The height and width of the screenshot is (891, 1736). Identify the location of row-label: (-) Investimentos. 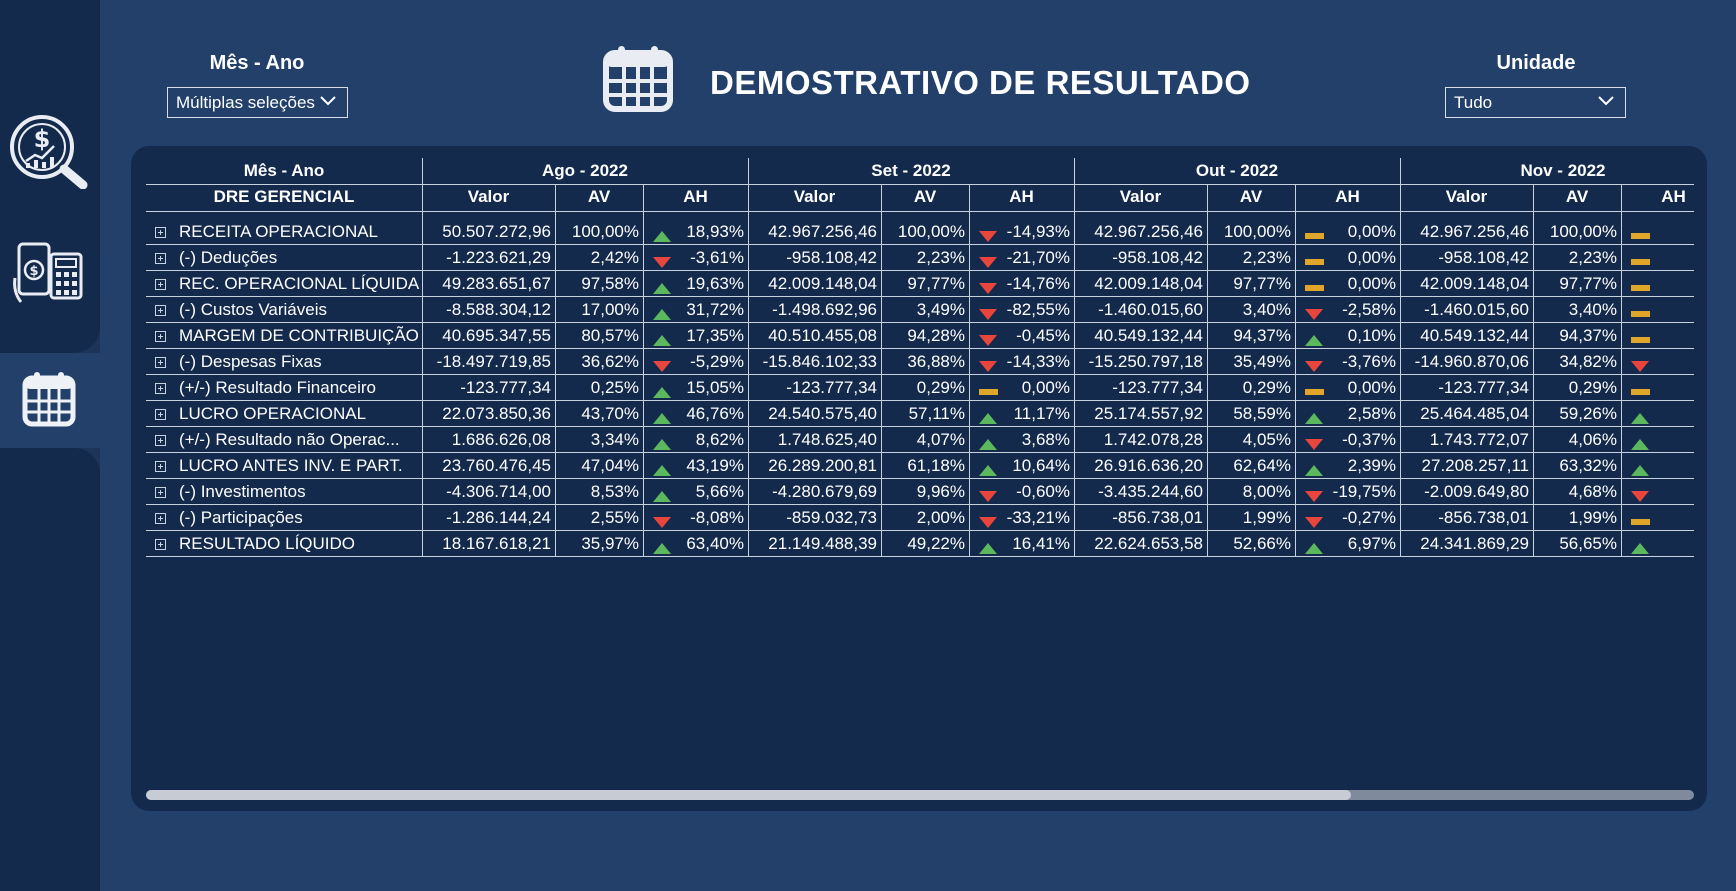
(284, 492).